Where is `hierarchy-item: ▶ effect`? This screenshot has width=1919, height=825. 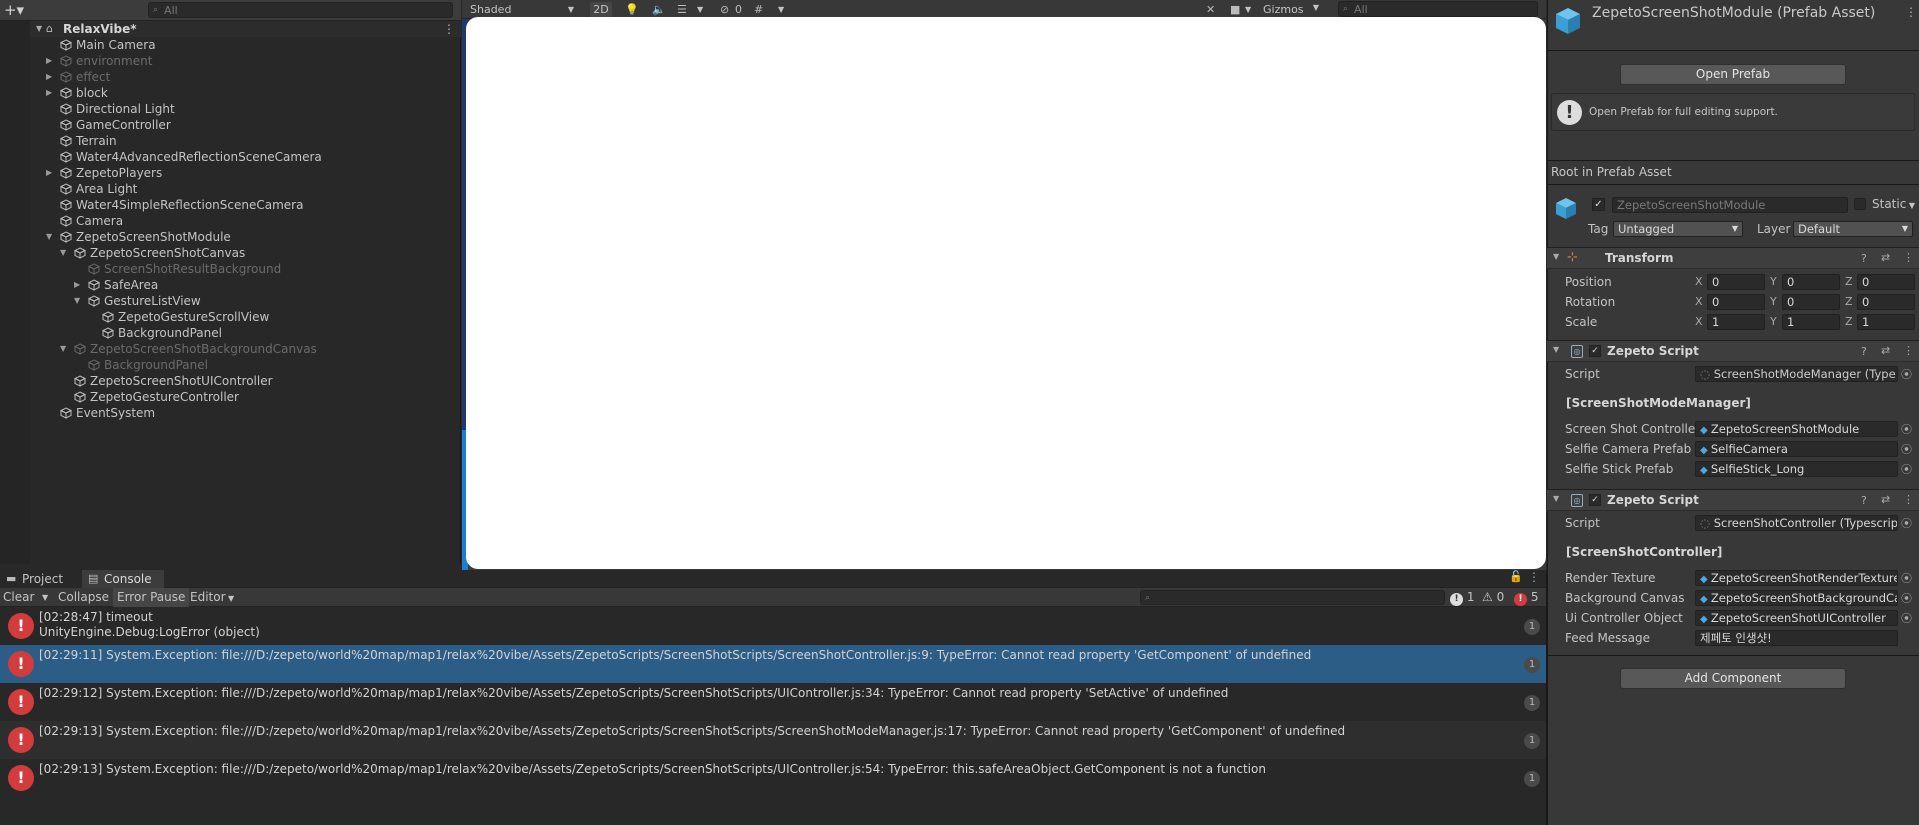 hierarchy-item: ▶ effect is located at coordinates (230, 77).